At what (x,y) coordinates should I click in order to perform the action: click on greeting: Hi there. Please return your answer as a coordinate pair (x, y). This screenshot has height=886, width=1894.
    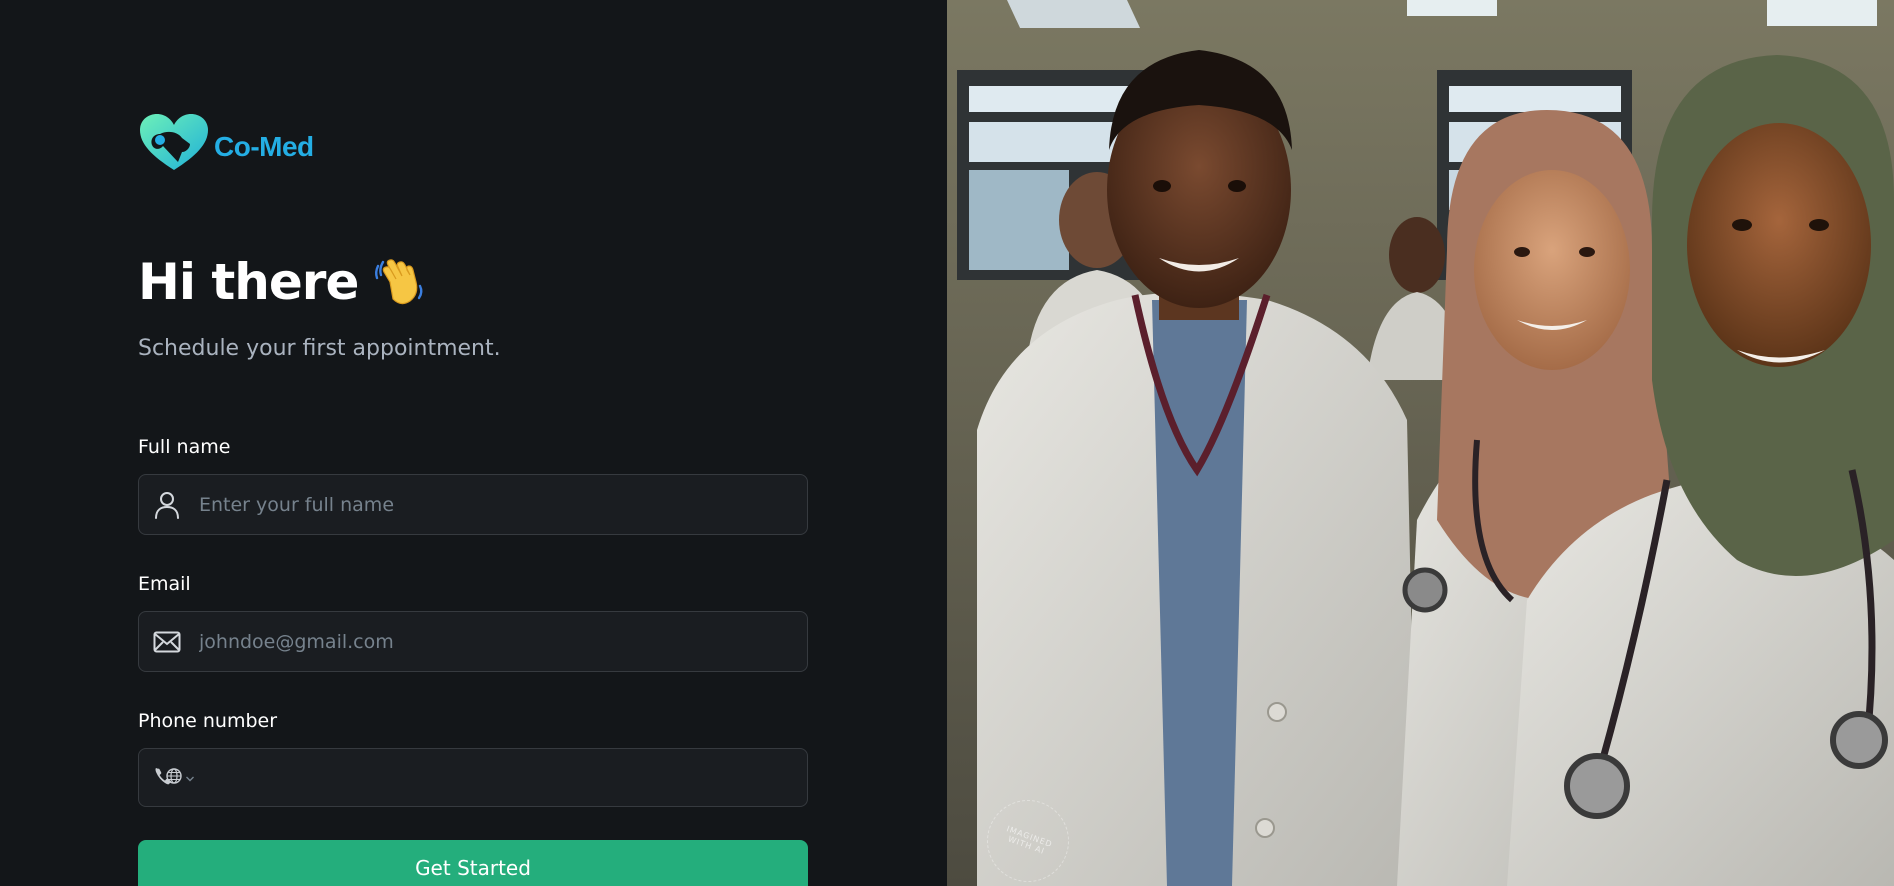
    Looking at the image, I should click on (283, 282).